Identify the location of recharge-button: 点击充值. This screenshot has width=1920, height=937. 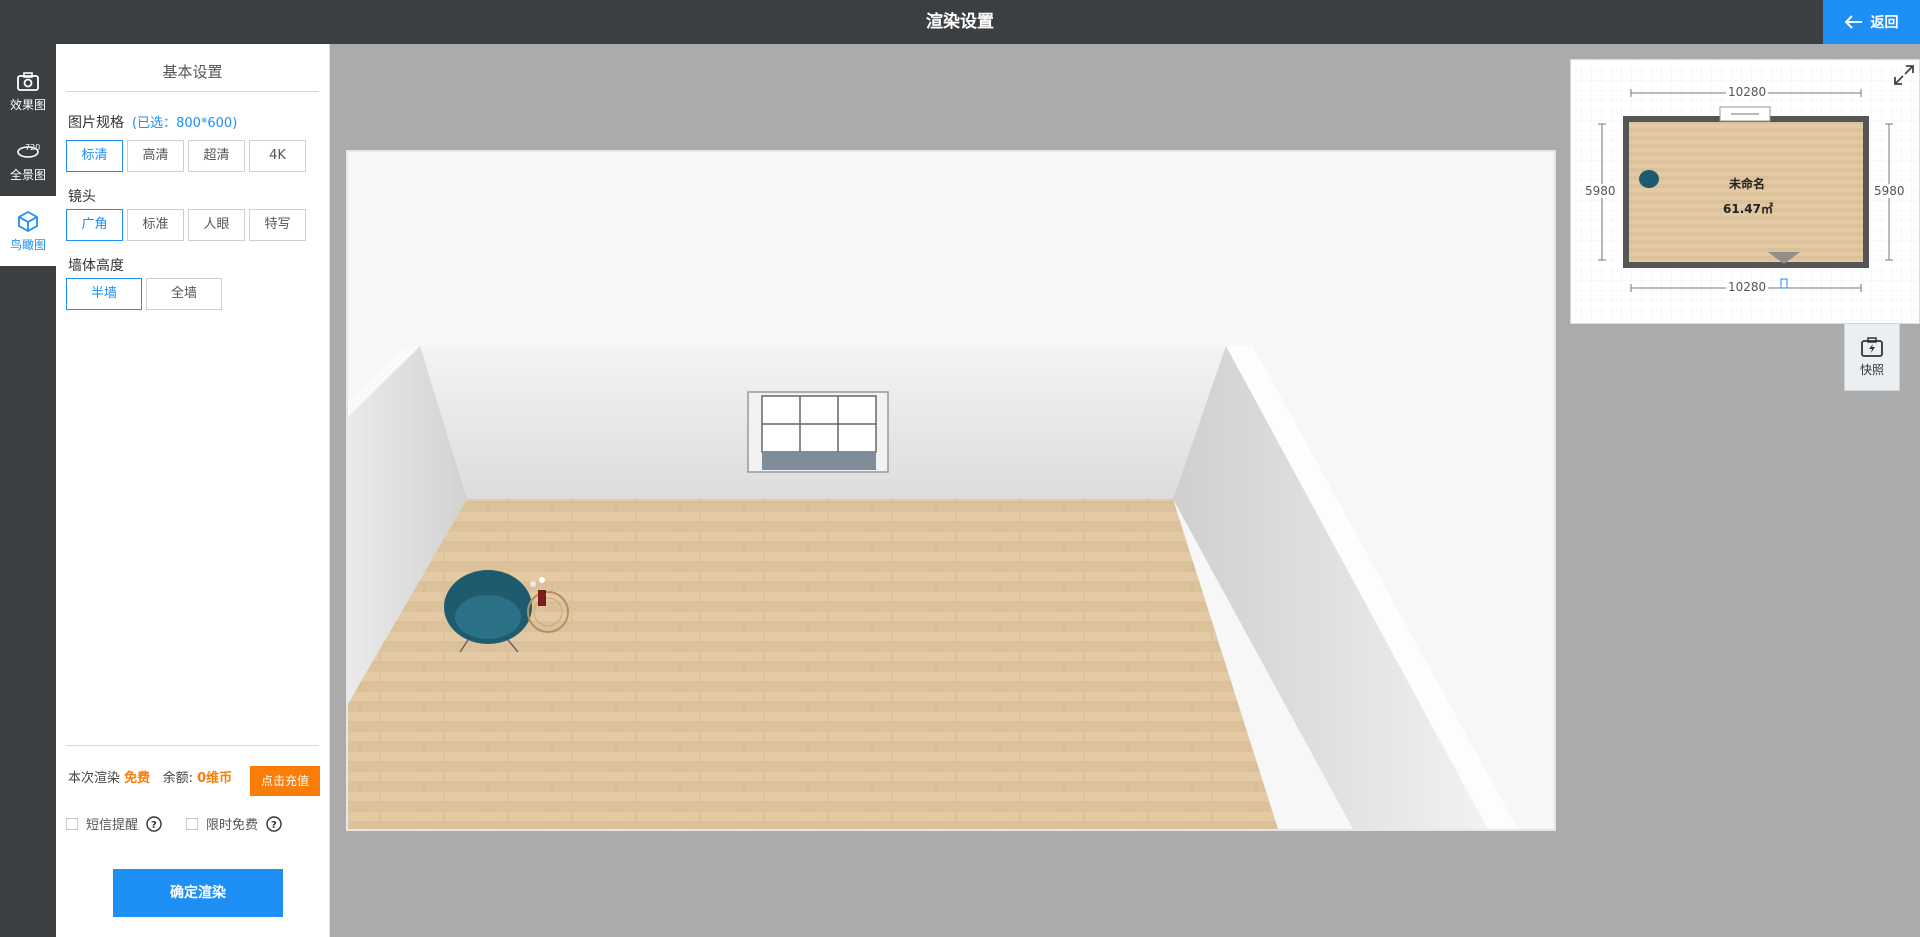
(285, 781).